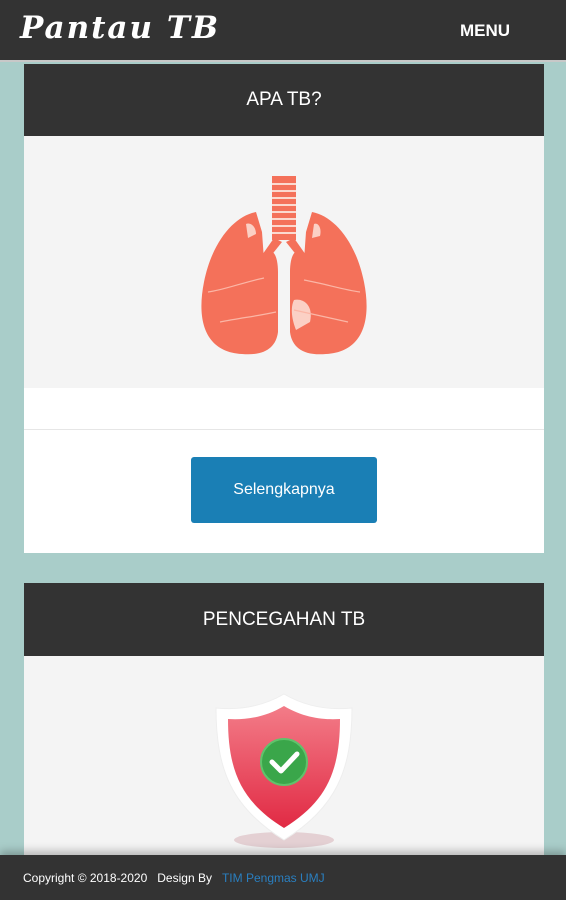 The image size is (566, 900). I want to click on menu-button: MENU, so click(485, 31).